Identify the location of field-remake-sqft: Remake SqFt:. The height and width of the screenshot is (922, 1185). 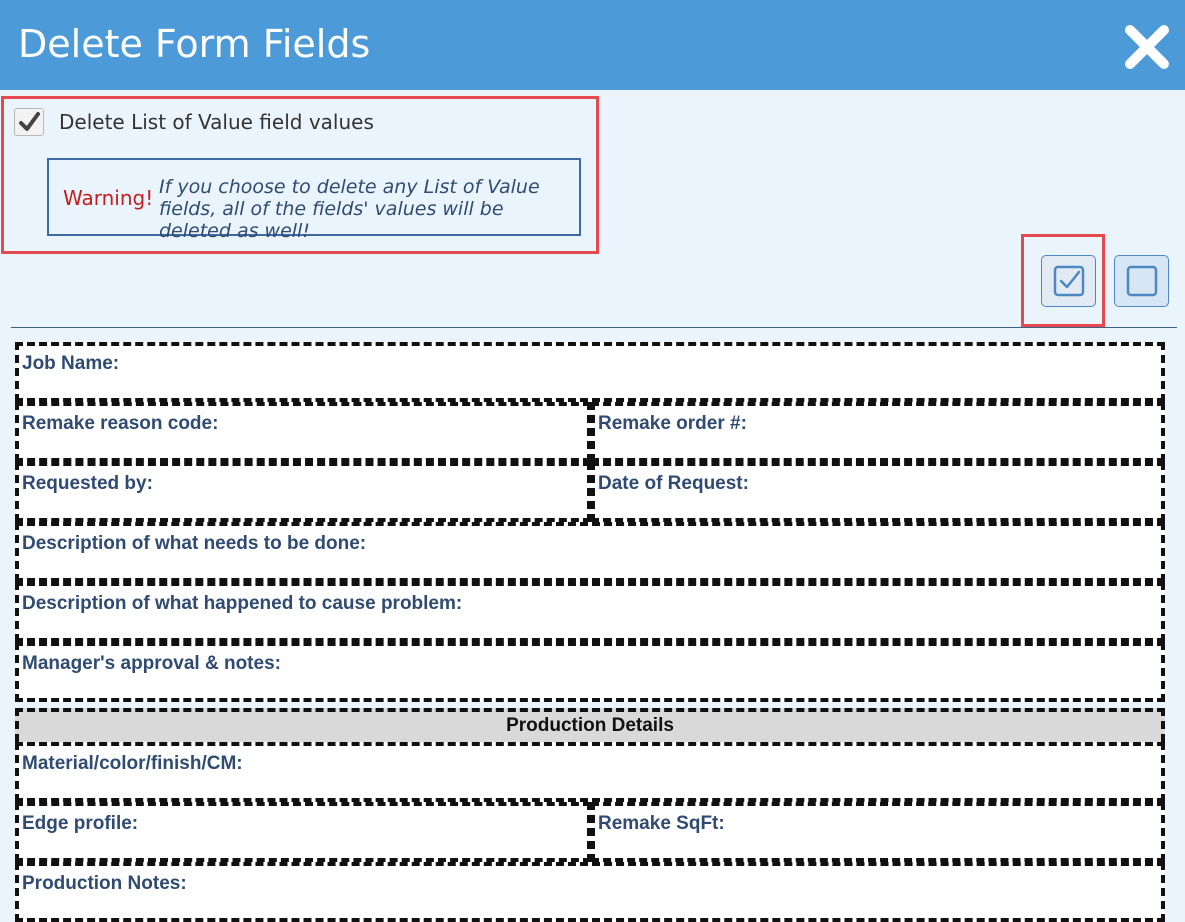
(878, 832).